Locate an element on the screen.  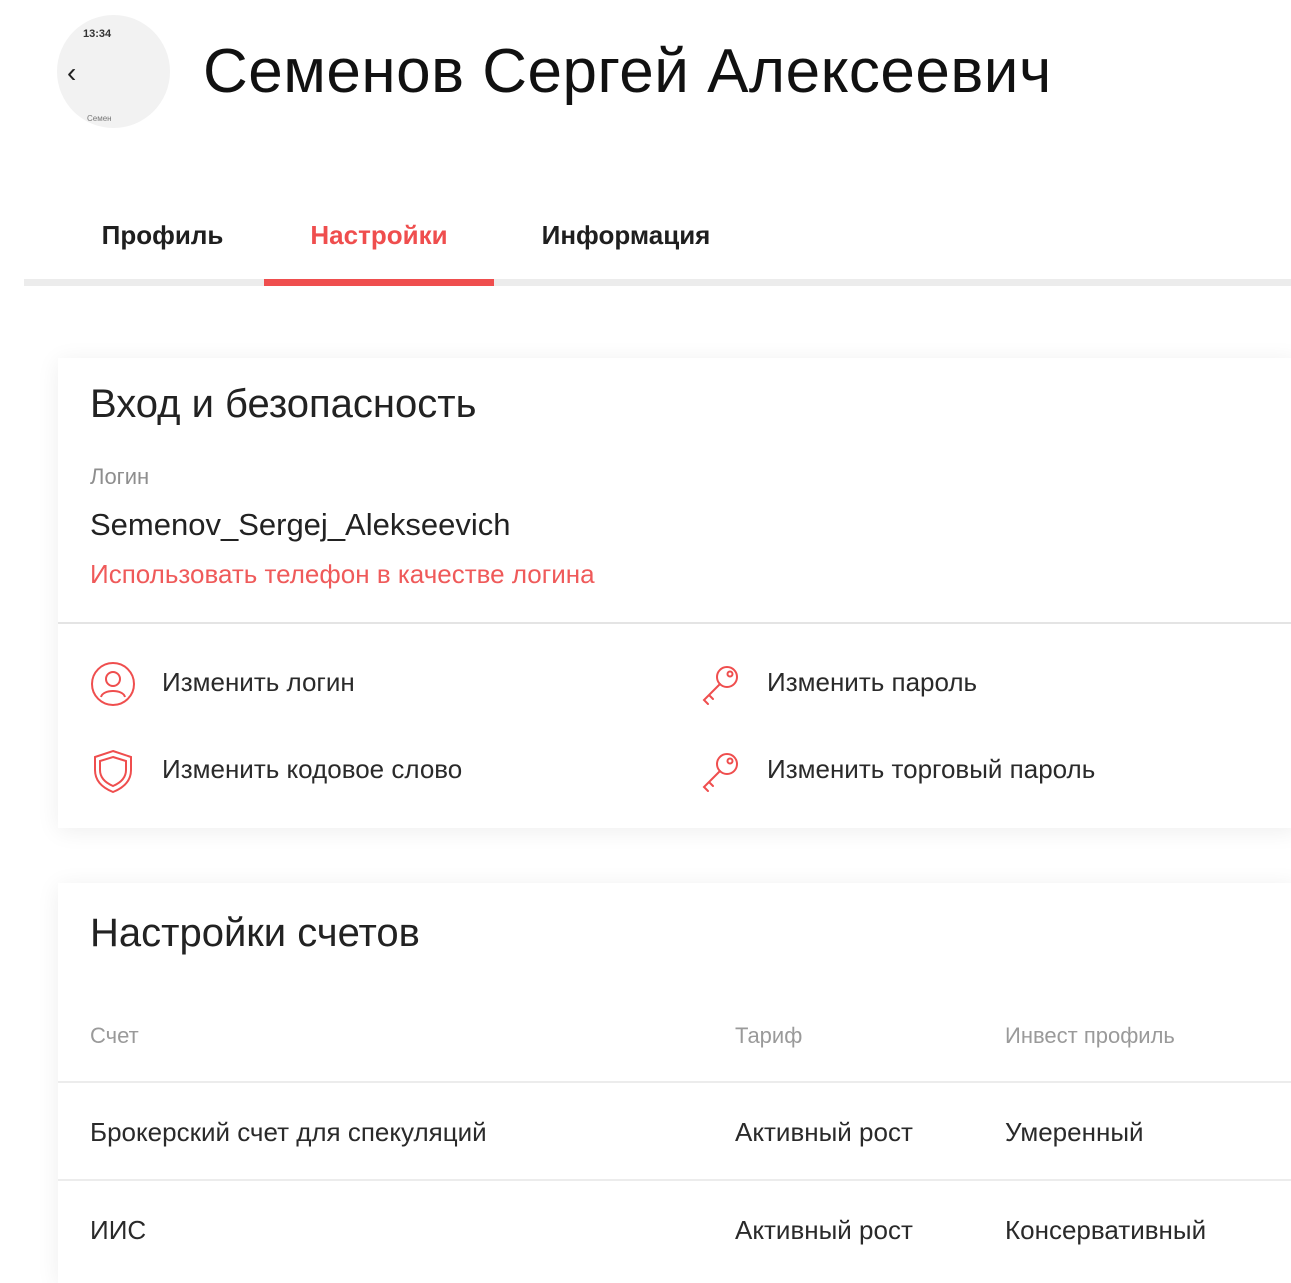
change-login-button: Изменить логин is located at coordinates (330, 683).